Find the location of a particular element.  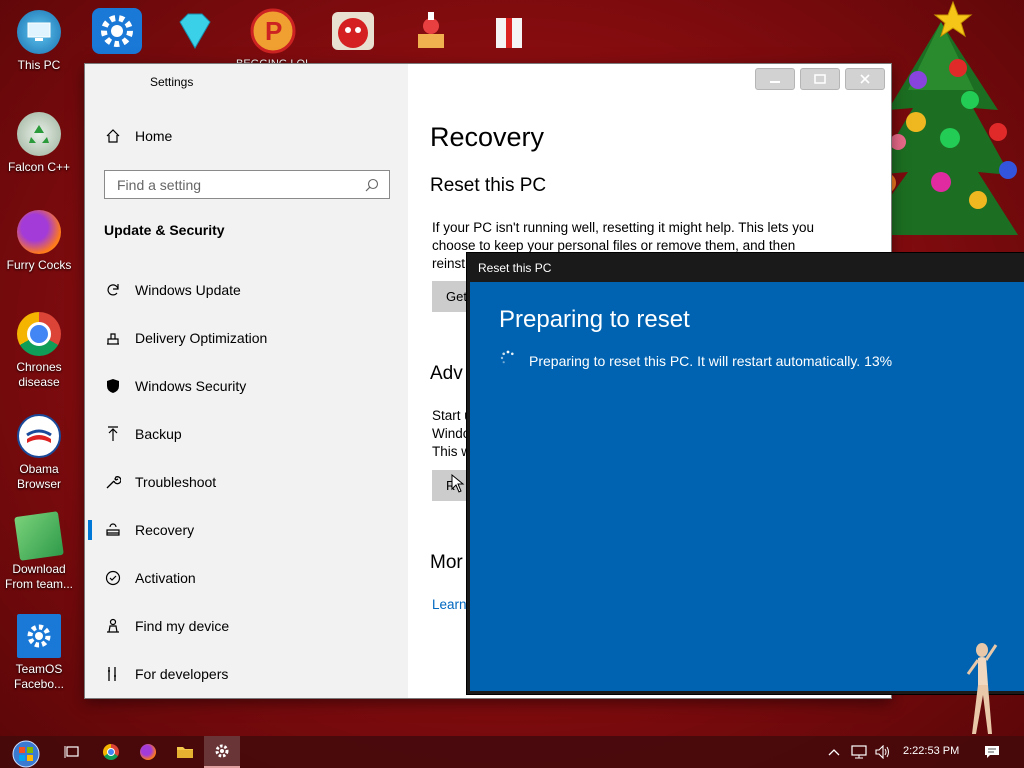

page-title: Recovery is located at coordinates (487, 137).